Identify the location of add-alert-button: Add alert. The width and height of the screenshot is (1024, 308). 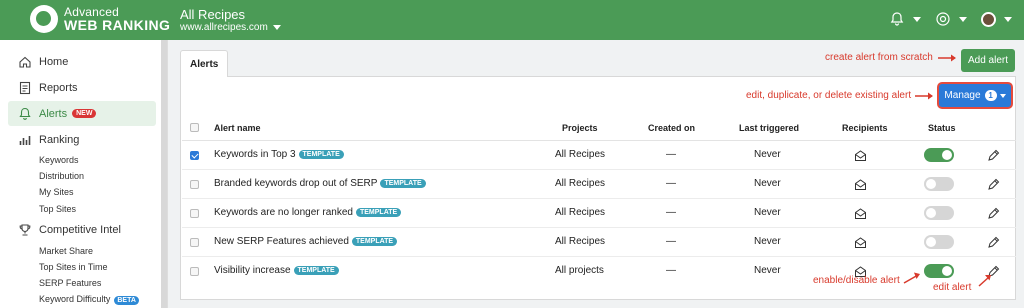
(988, 60).